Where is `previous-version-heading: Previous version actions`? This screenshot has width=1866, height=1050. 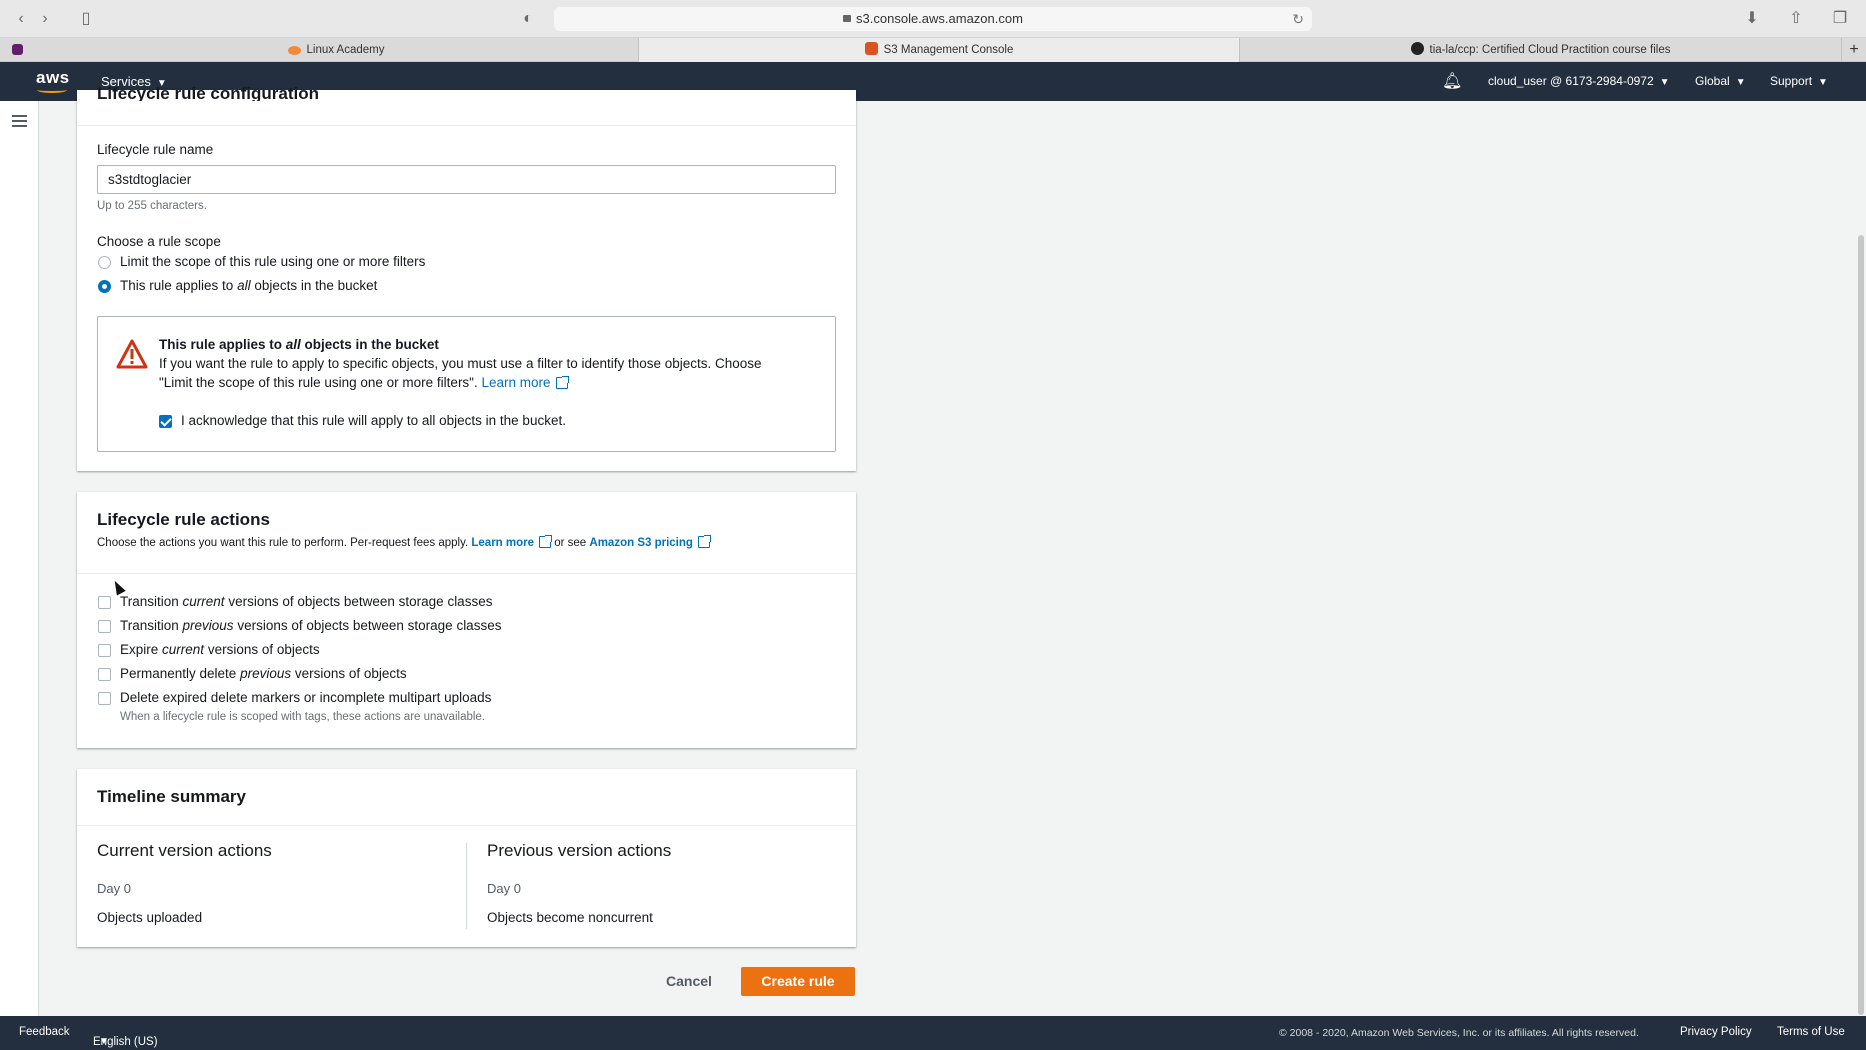
previous-version-heading: Previous version actions is located at coordinates (579, 850).